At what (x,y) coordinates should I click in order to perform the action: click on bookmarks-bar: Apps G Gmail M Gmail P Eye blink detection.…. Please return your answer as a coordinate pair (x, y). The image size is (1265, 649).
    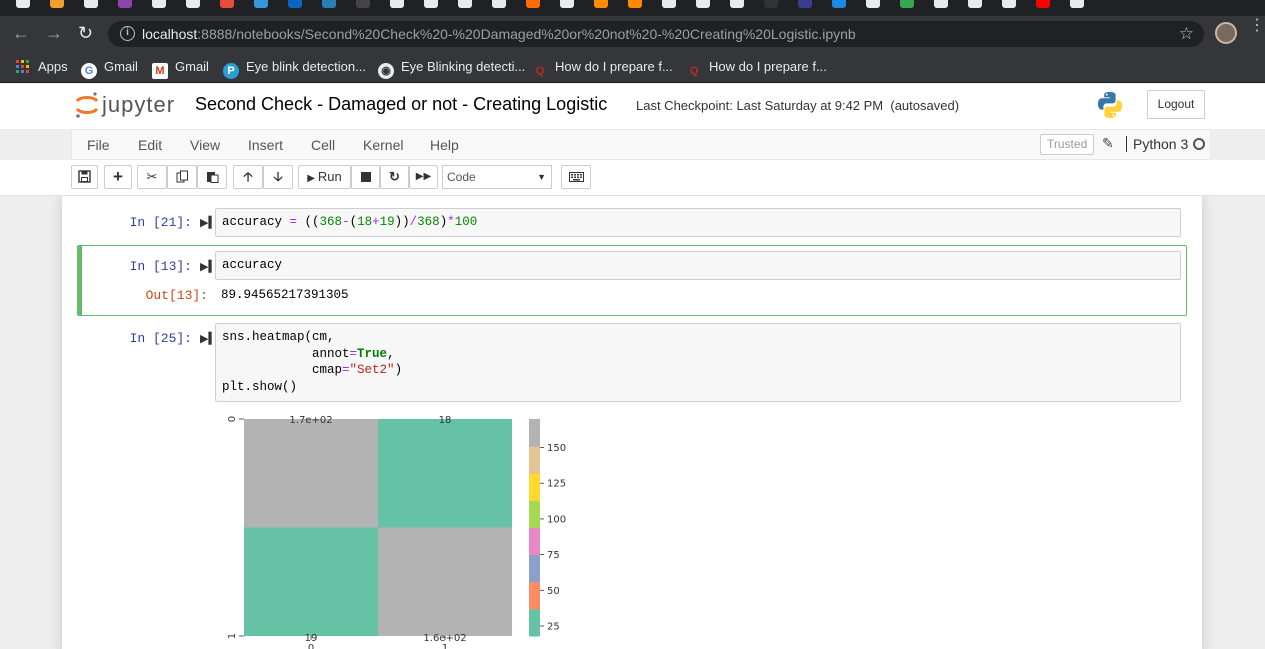
    Looking at the image, I should click on (632, 67).